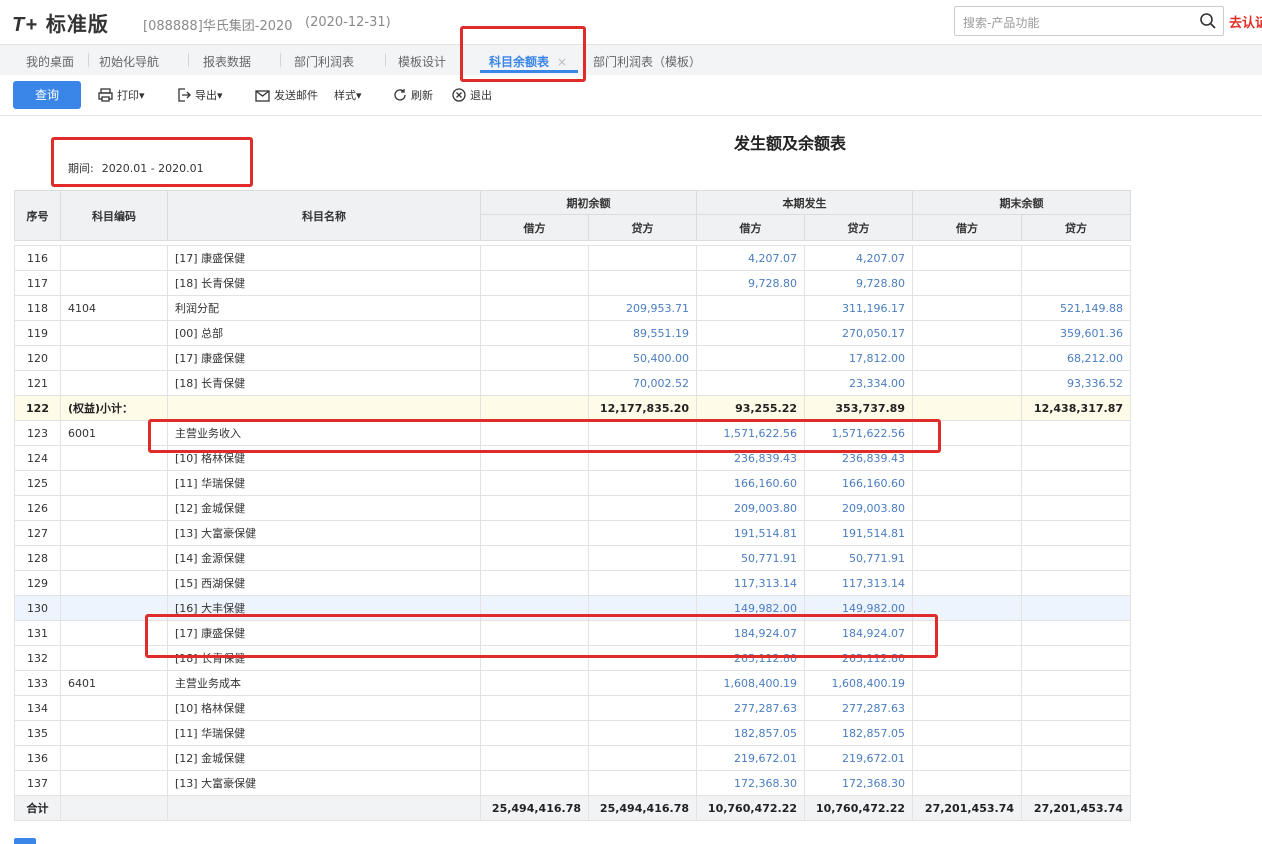 This screenshot has height=844, width=1262. Describe the element at coordinates (572, 633) in the screenshot. I see `table-row: 131 [17] 康盛保健 184,924.07 184,924.07` at that location.